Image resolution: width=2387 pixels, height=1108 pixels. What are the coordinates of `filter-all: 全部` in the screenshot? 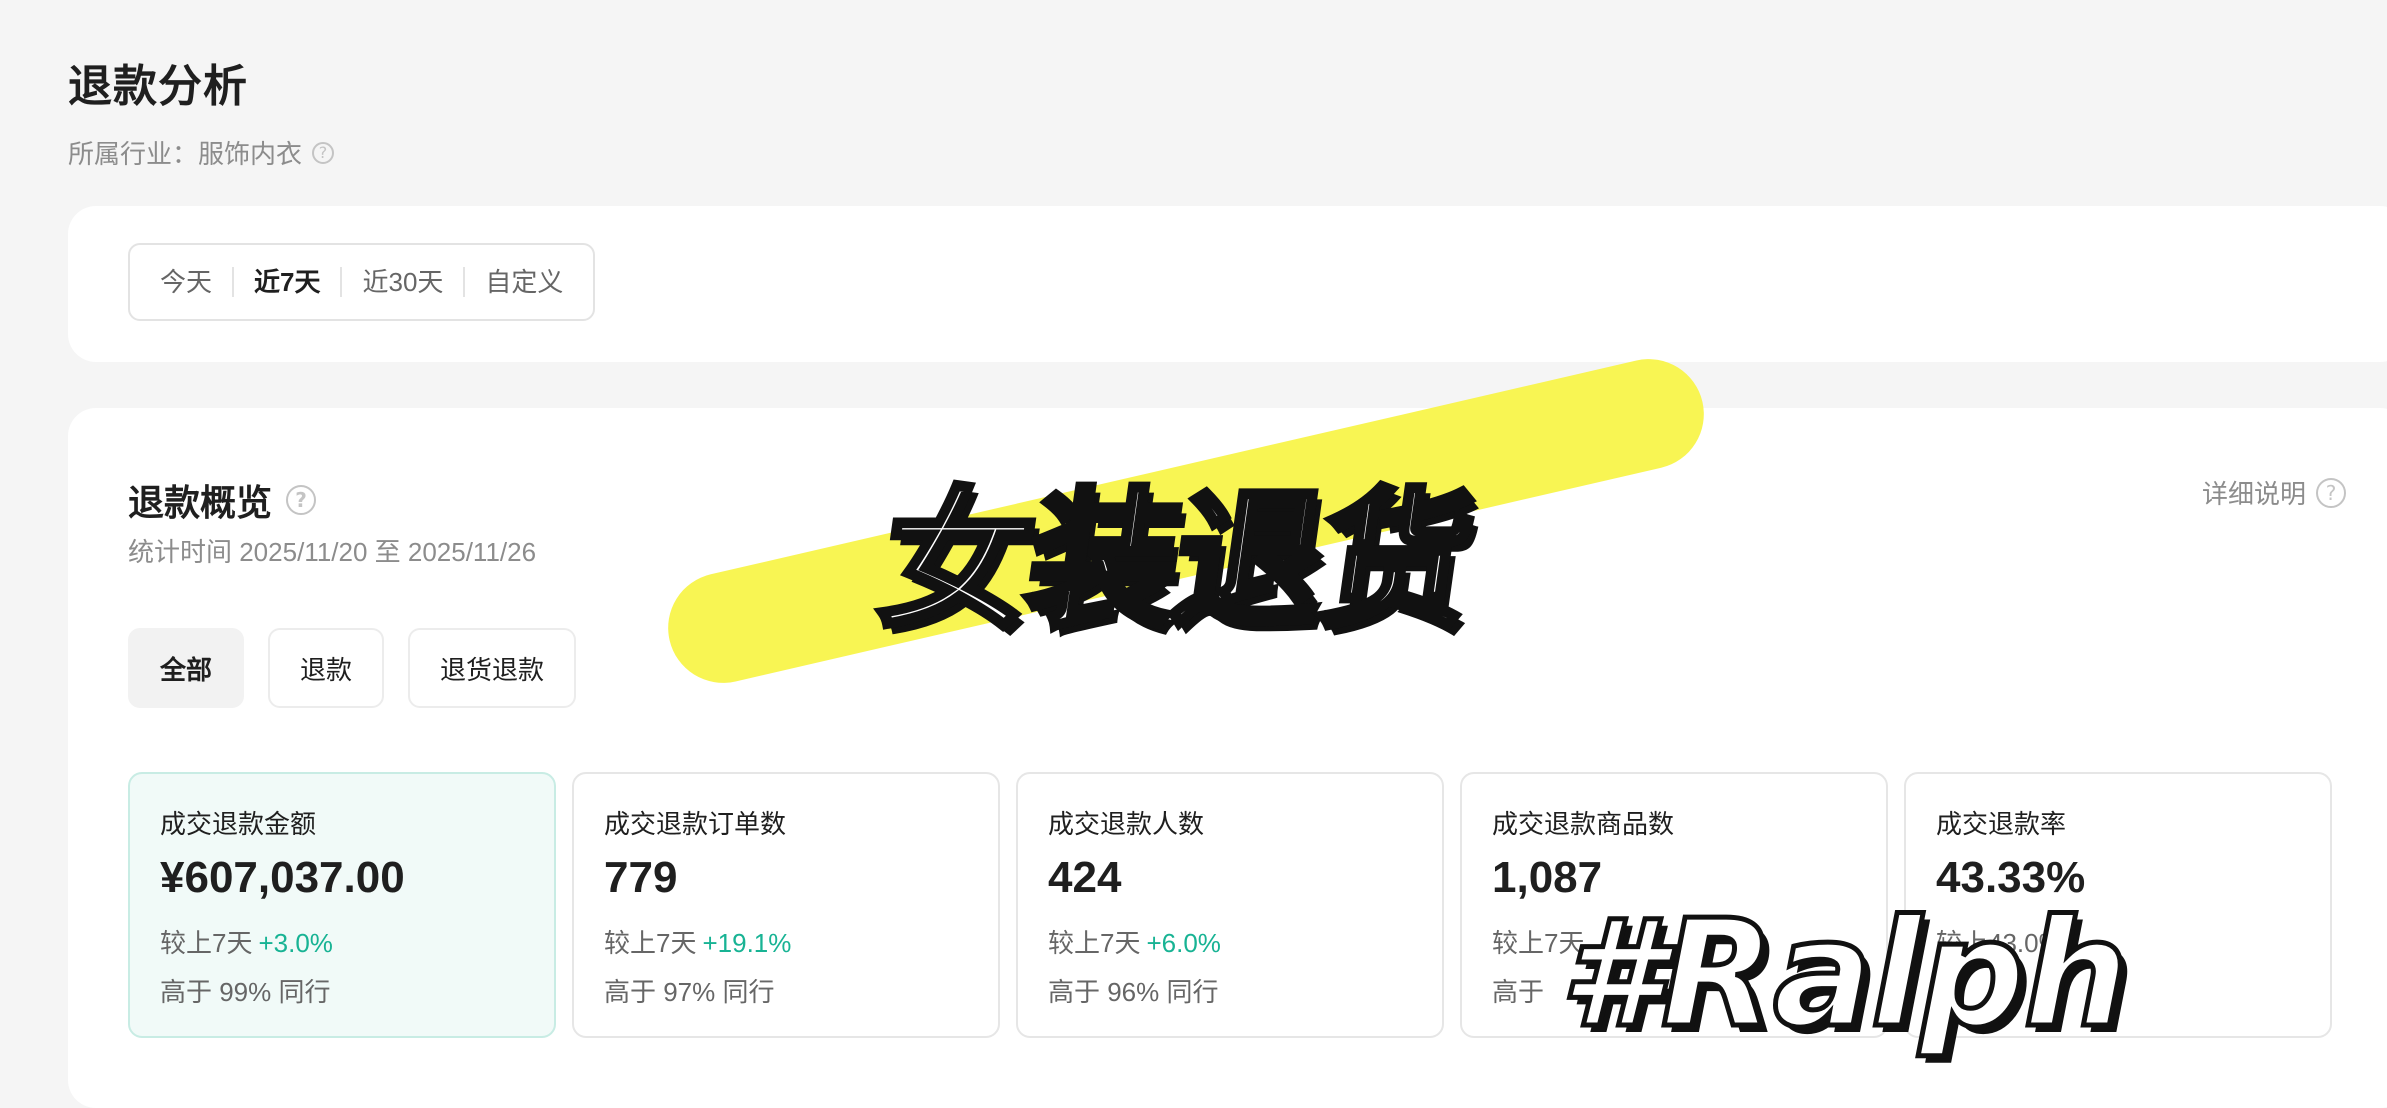 It's located at (186, 668).